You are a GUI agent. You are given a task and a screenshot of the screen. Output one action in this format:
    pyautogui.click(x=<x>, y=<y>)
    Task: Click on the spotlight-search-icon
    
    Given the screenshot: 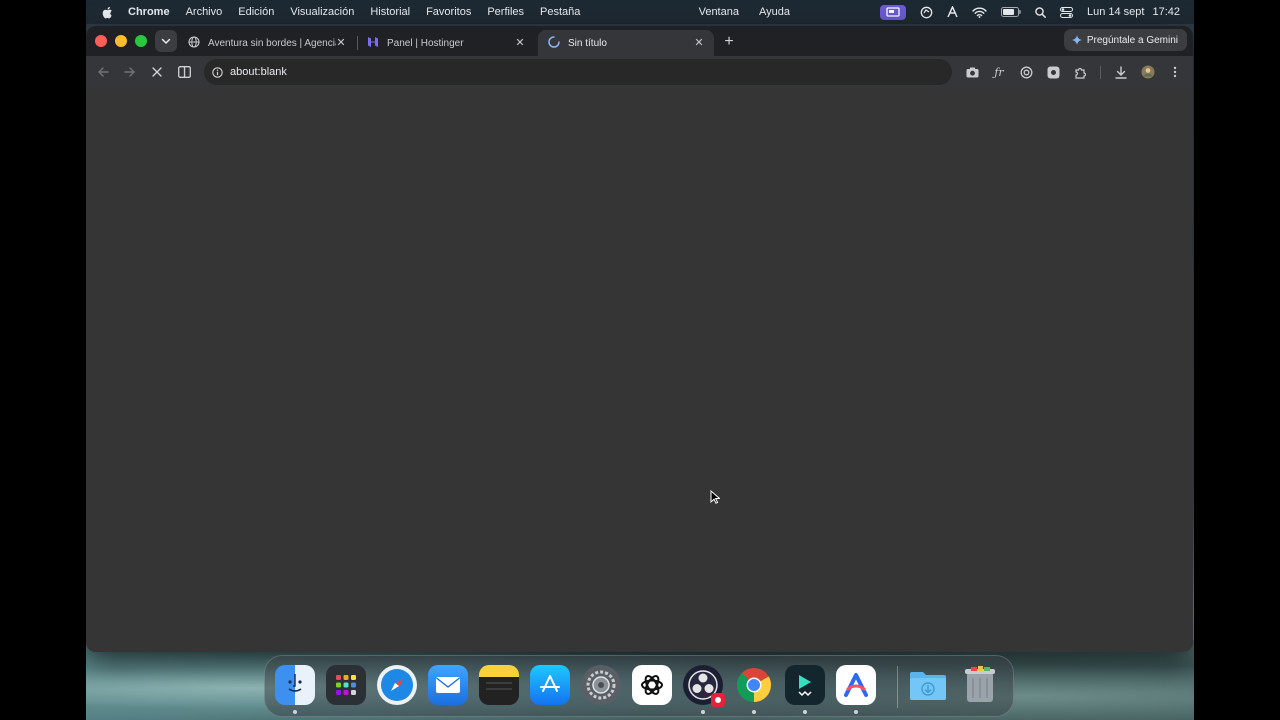 What is the action you would take?
    pyautogui.click(x=1040, y=12)
    